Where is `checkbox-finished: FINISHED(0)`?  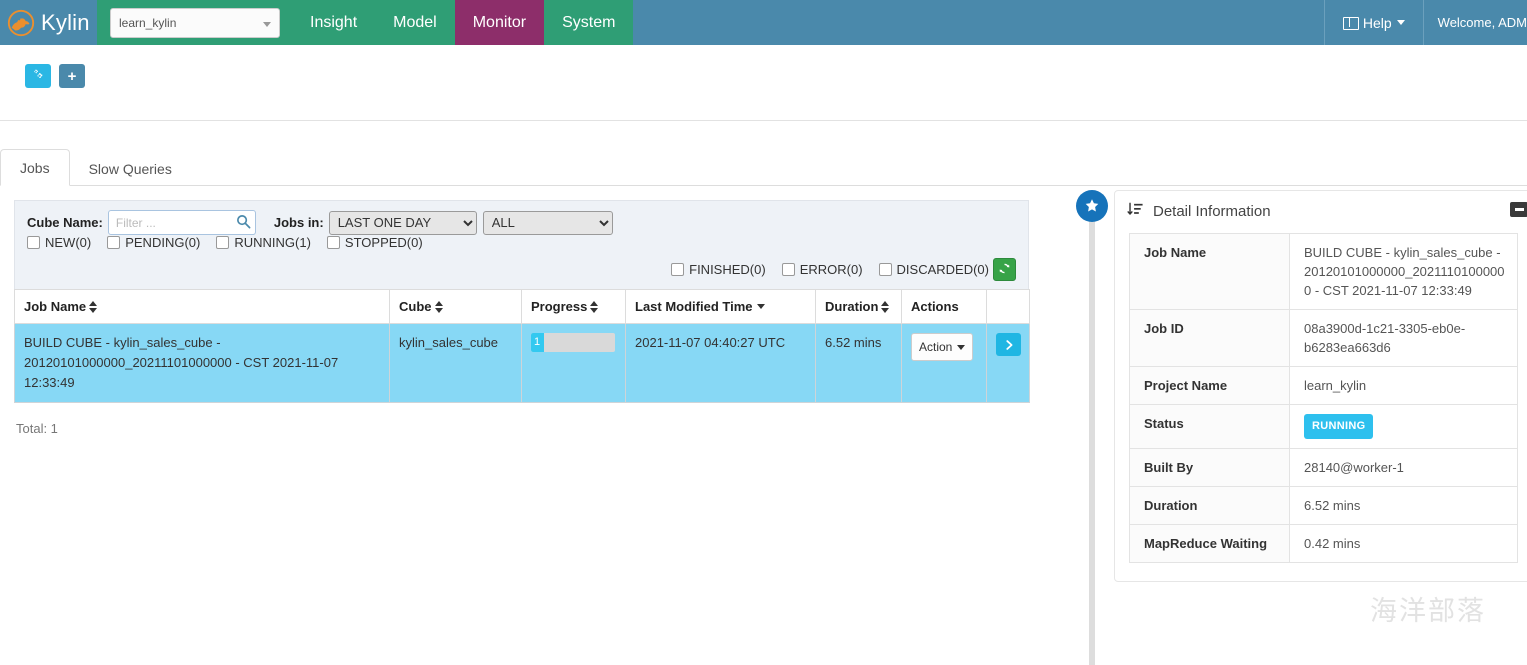
checkbox-finished: FINISHED(0) is located at coordinates (718, 269).